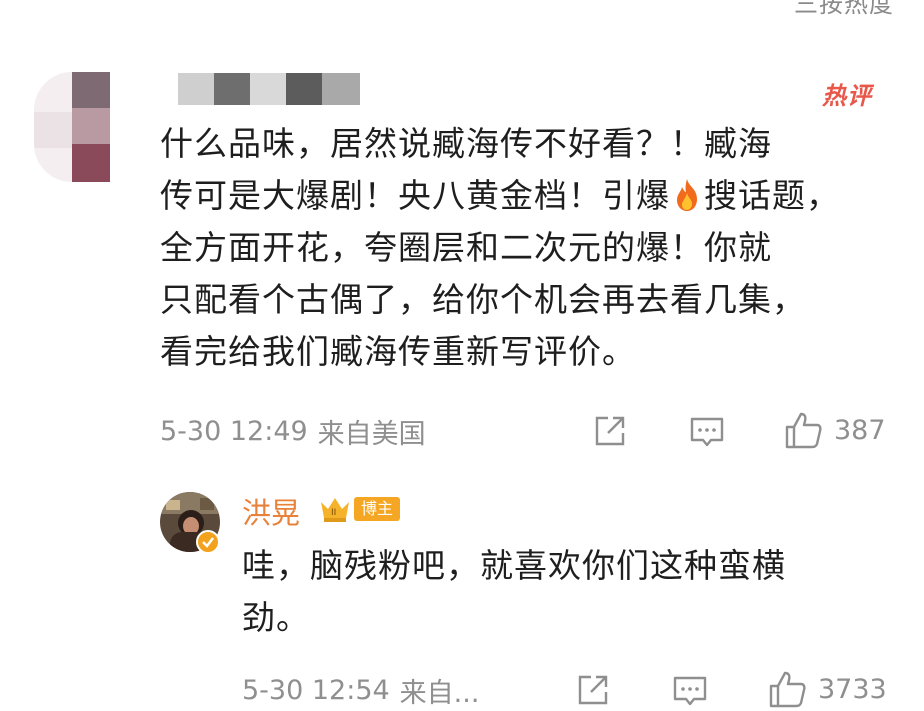  Describe the element at coordinates (269, 89) in the screenshot. I see `commenter-username-blurred` at that location.